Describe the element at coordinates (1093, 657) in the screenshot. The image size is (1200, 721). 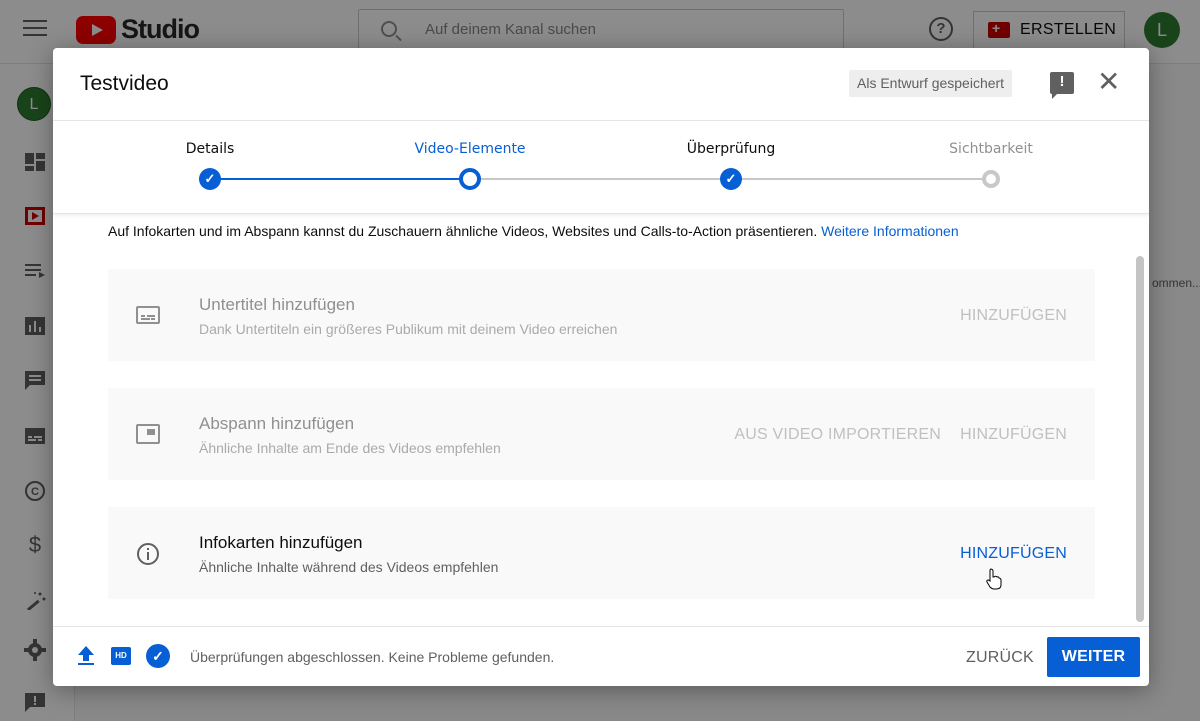
I see `next-button: WEITER` at that location.